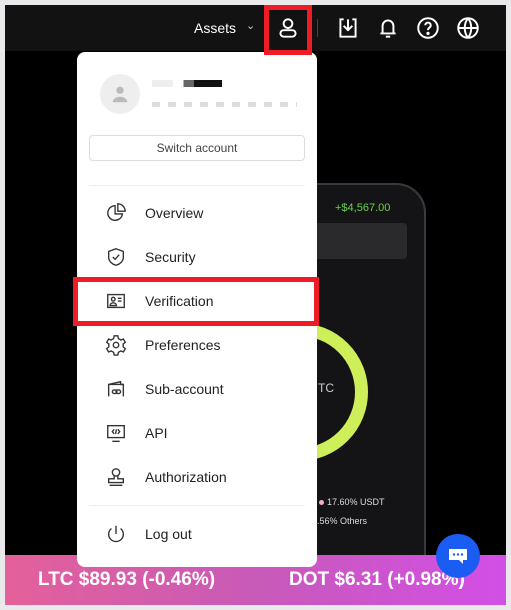 Image resolution: width=511 pixels, height=610 pixels. Describe the element at coordinates (215, 28) in the screenshot. I see `assets-menu: Assets` at that location.